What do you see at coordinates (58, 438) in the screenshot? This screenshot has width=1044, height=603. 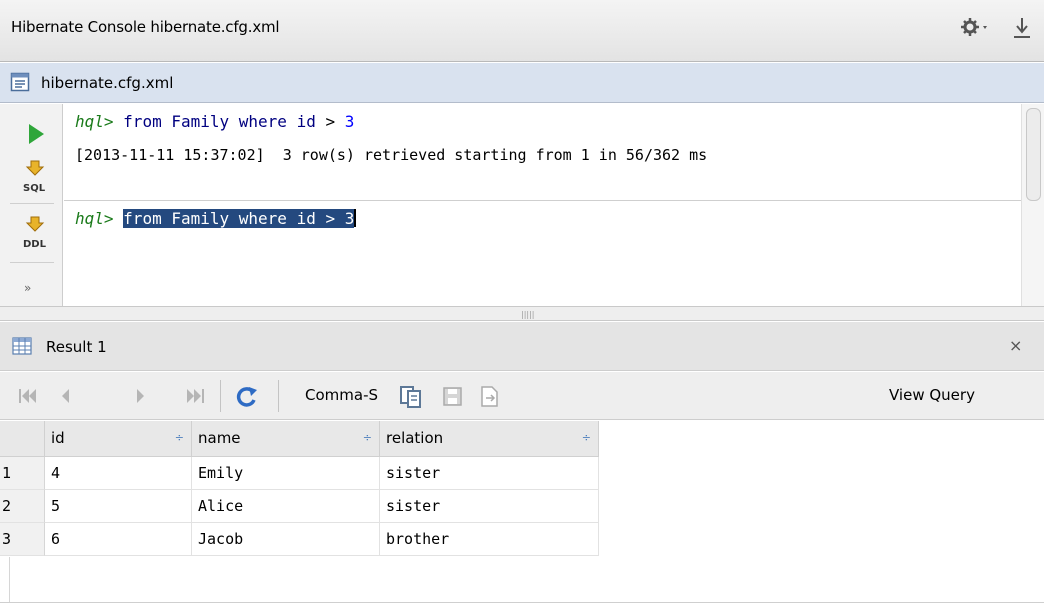 I see `column-header-label: id` at bounding box center [58, 438].